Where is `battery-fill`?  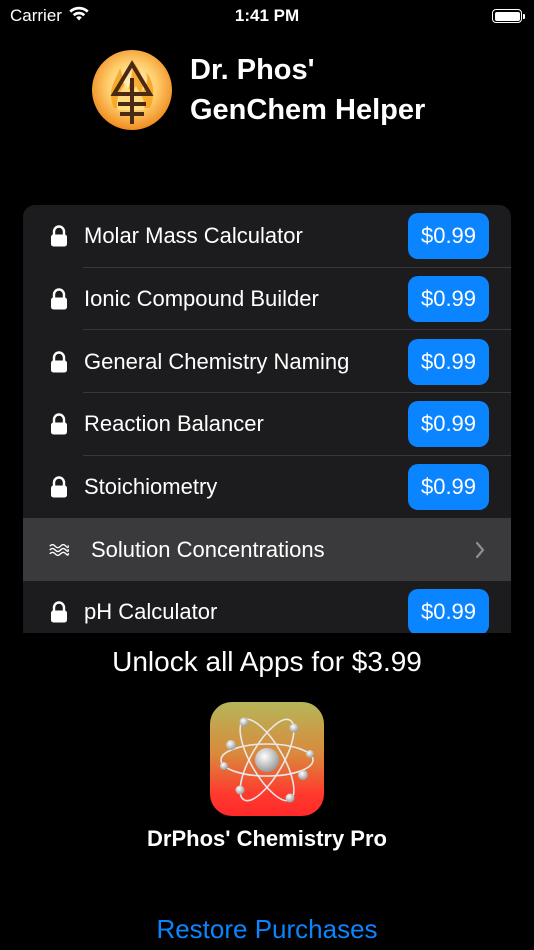 battery-fill is located at coordinates (507, 16).